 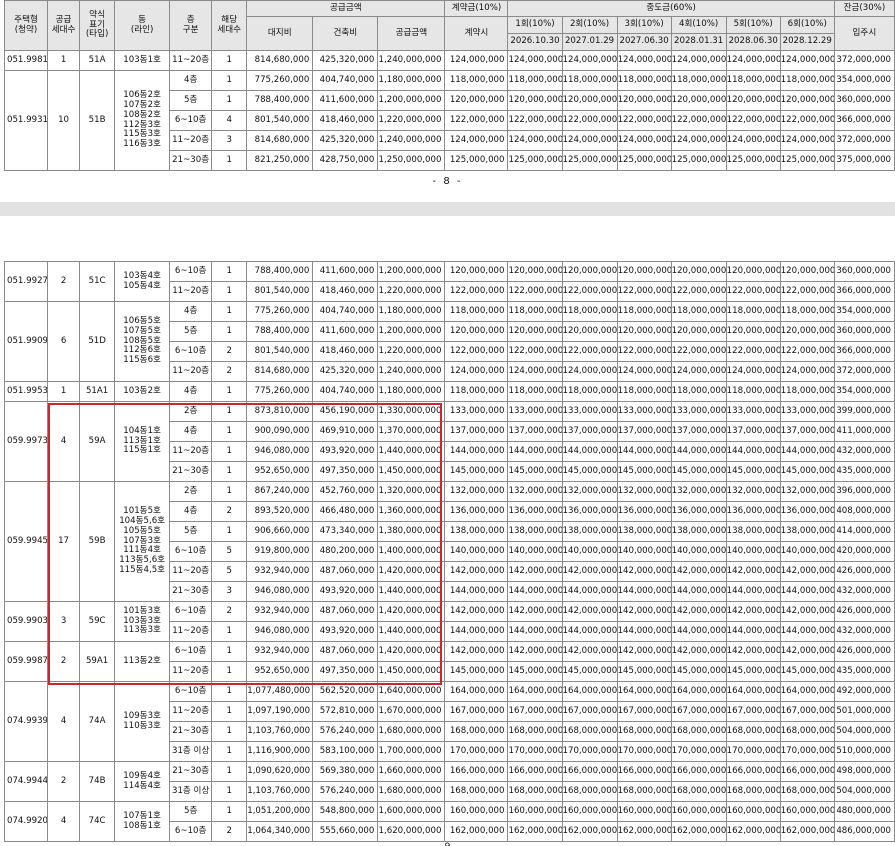 What do you see at coordinates (698, 731) in the screenshot?
I see `cell-middle-payment-4: 168,000,000` at bounding box center [698, 731].